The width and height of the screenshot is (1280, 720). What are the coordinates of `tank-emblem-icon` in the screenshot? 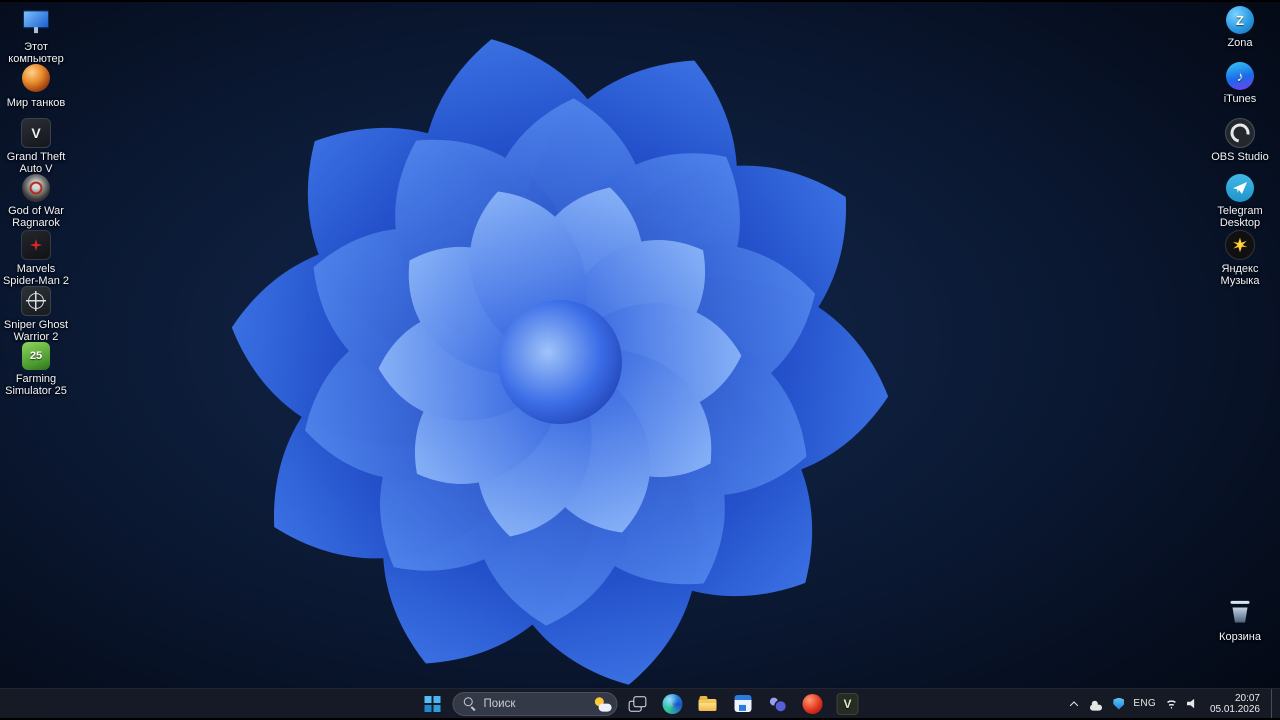 It's located at (36, 78).